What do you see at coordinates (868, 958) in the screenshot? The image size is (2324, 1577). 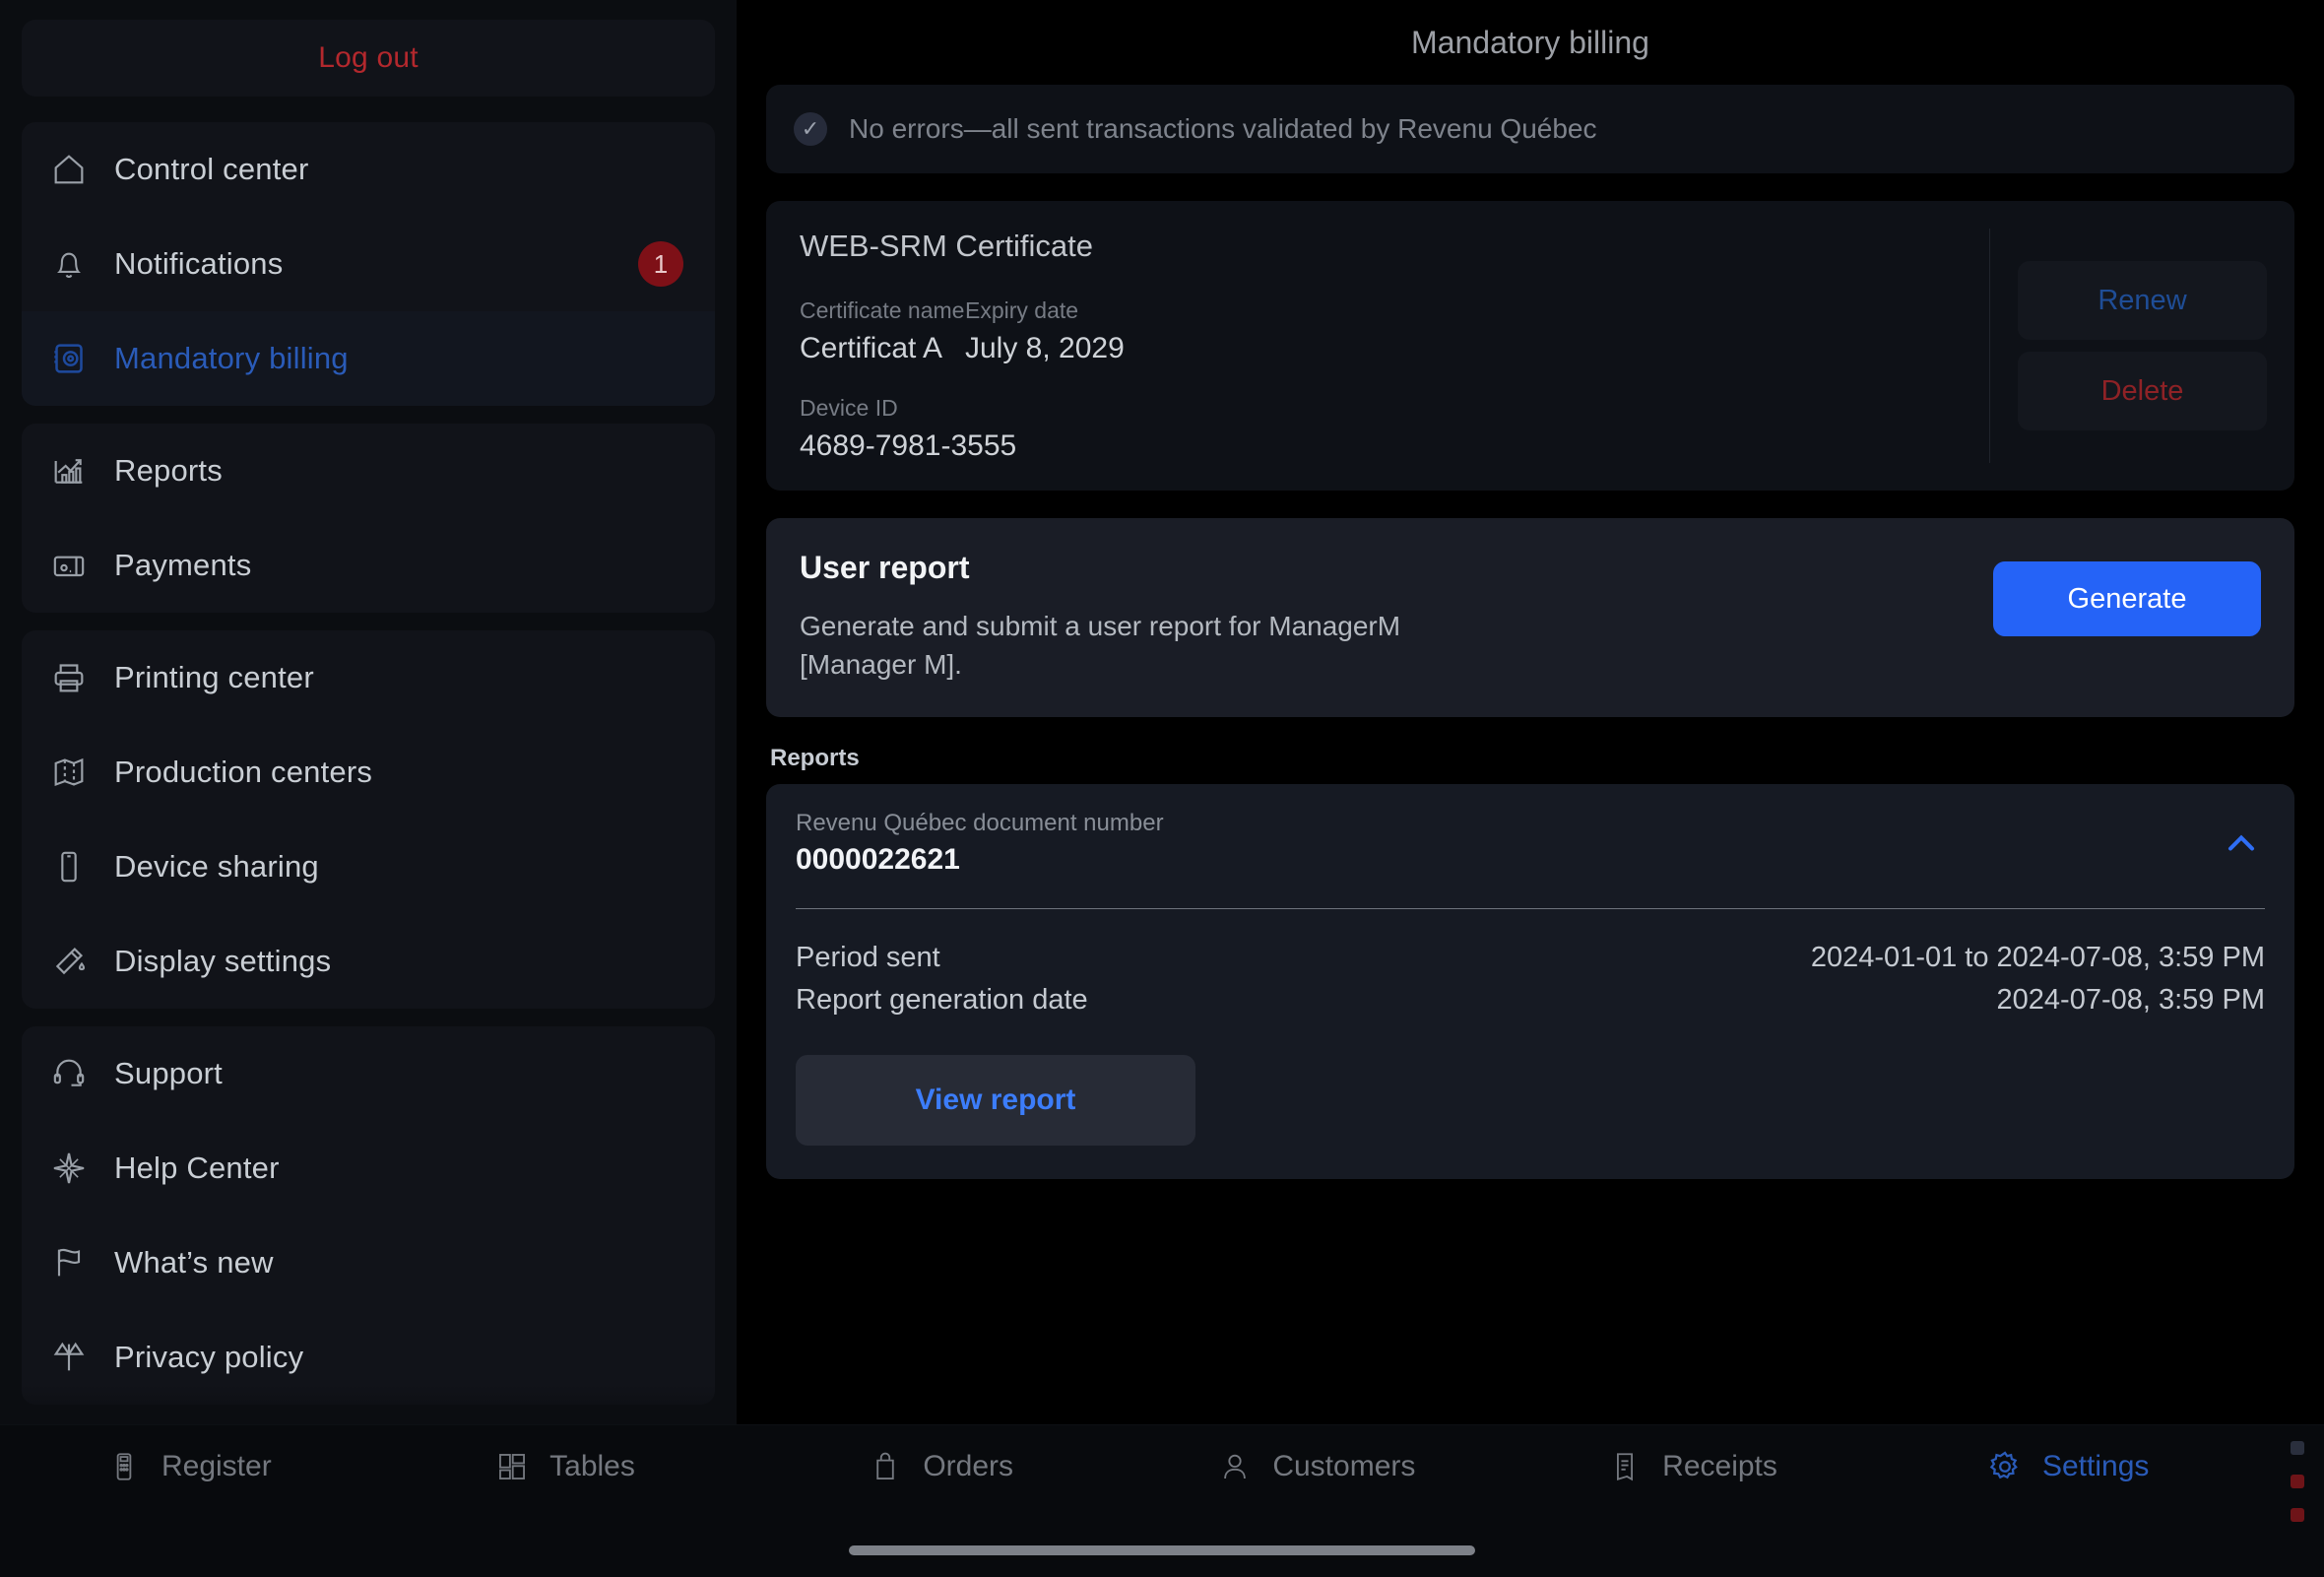 I see `reports-row-key: Period sent` at bounding box center [868, 958].